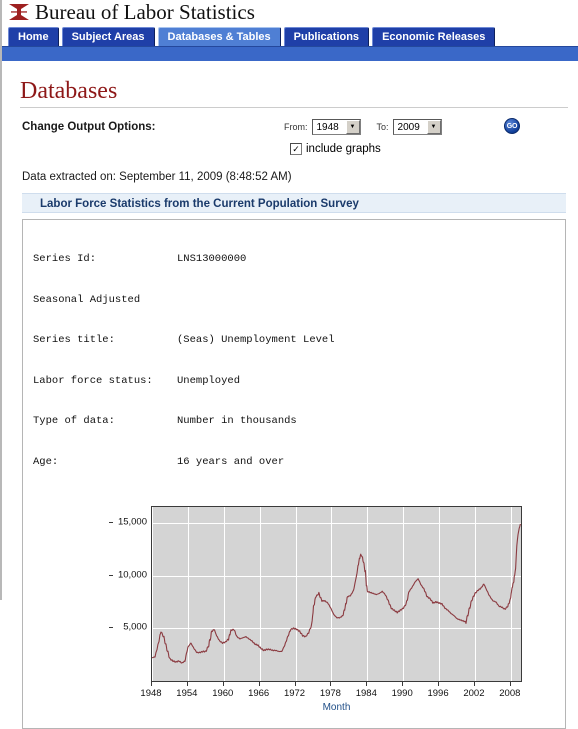 The width and height of the screenshot is (578, 729). Describe the element at coordinates (135, 627) in the screenshot. I see `y-axis-tick-label: 5,000` at that location.